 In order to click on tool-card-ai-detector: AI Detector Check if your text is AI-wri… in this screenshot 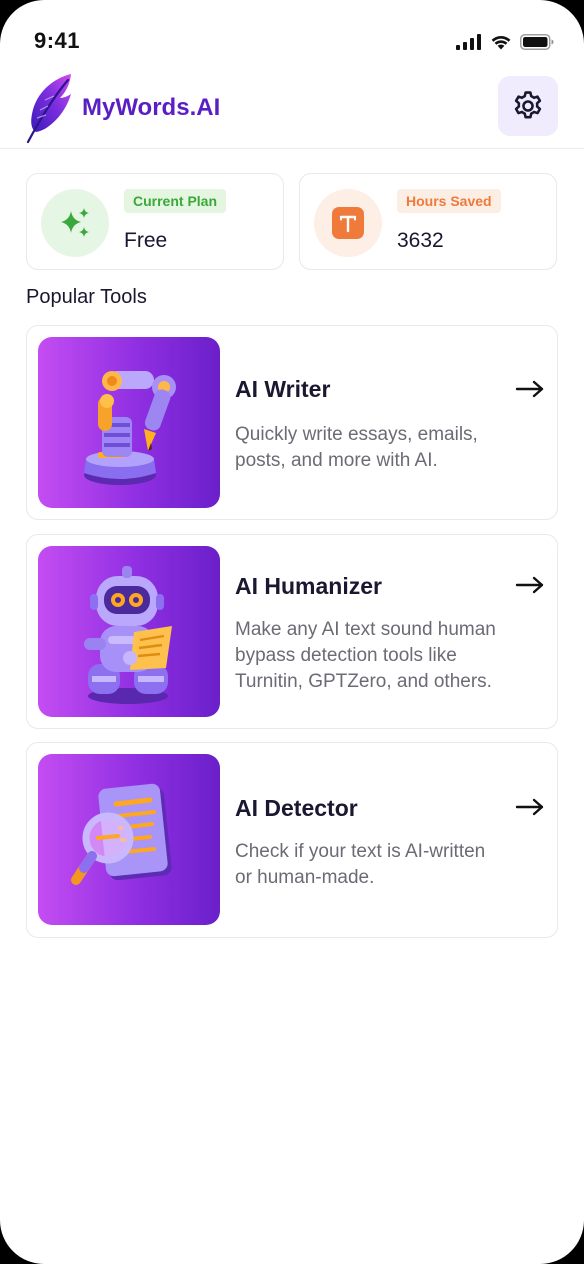, I will do `click(292, 840)`.